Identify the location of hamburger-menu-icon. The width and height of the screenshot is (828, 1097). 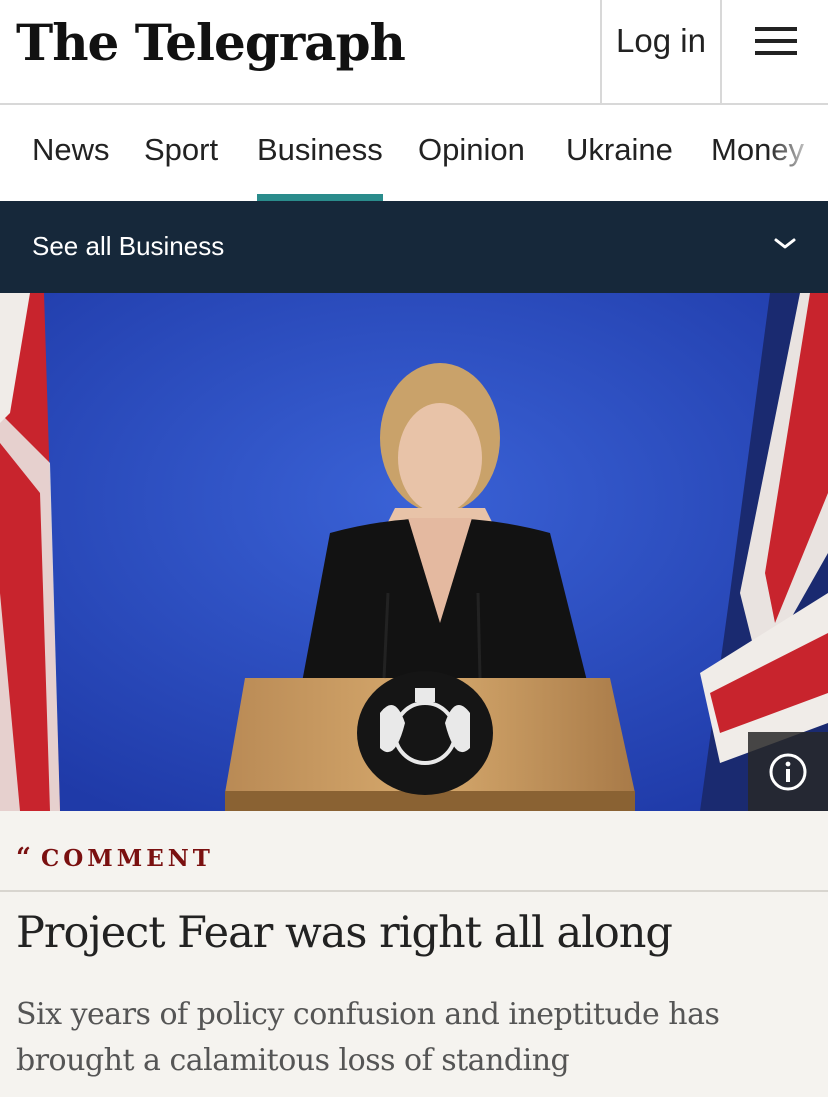
(776, 40).